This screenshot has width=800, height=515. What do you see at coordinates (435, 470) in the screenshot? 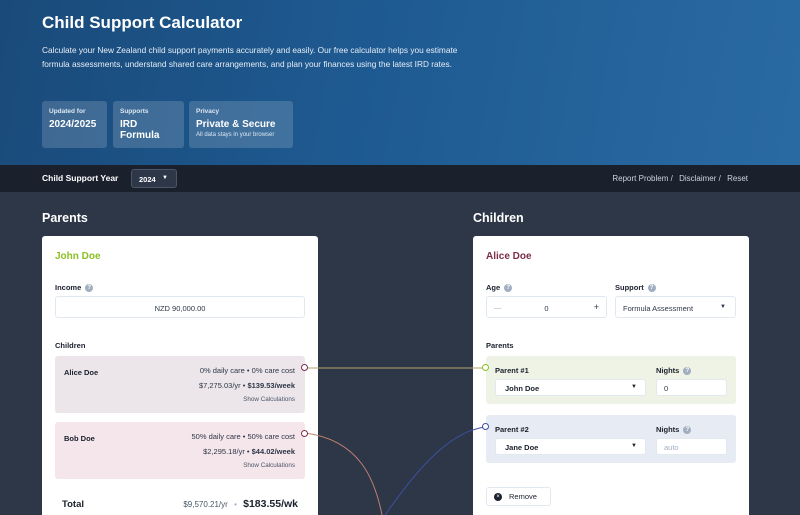
I see `connector-parent2` at bounding box center [435, 470].